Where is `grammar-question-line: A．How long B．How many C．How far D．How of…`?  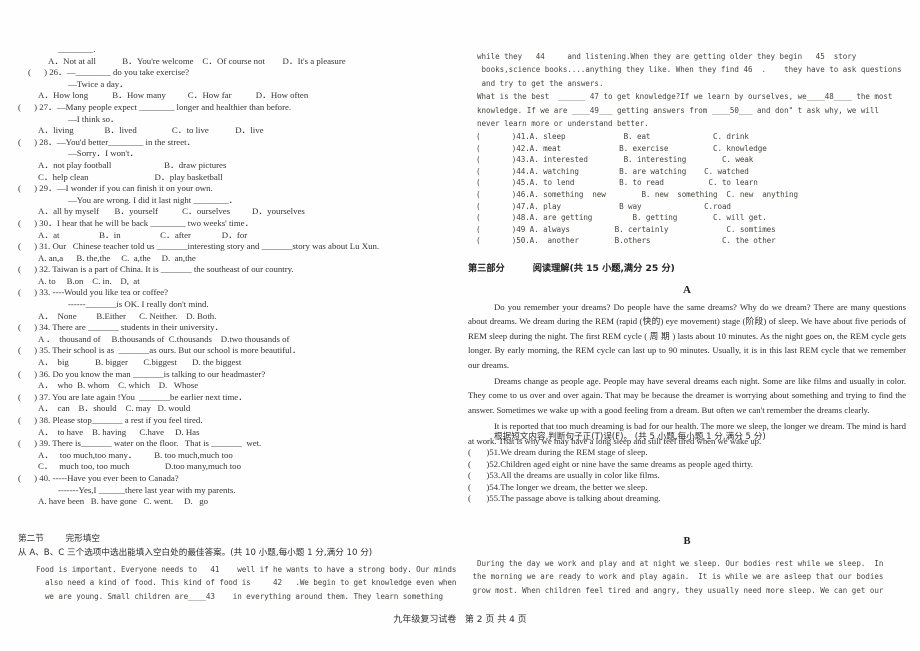
grammar-question-line: A．How long B．How many C．How far D．How of… is located at coordinates (173, 95).